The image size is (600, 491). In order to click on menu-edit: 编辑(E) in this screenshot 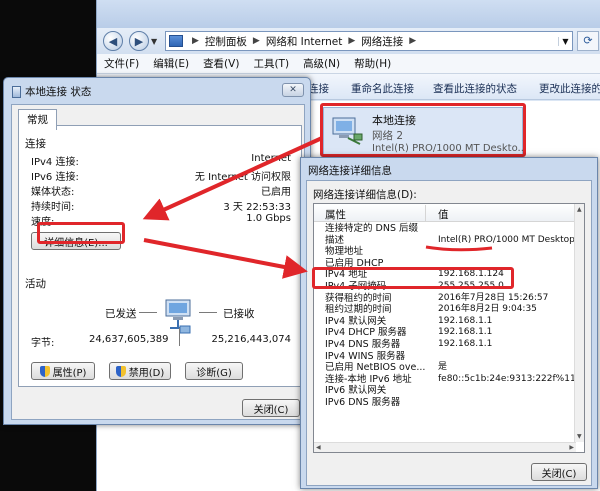, I will do `click(171, 63)`.